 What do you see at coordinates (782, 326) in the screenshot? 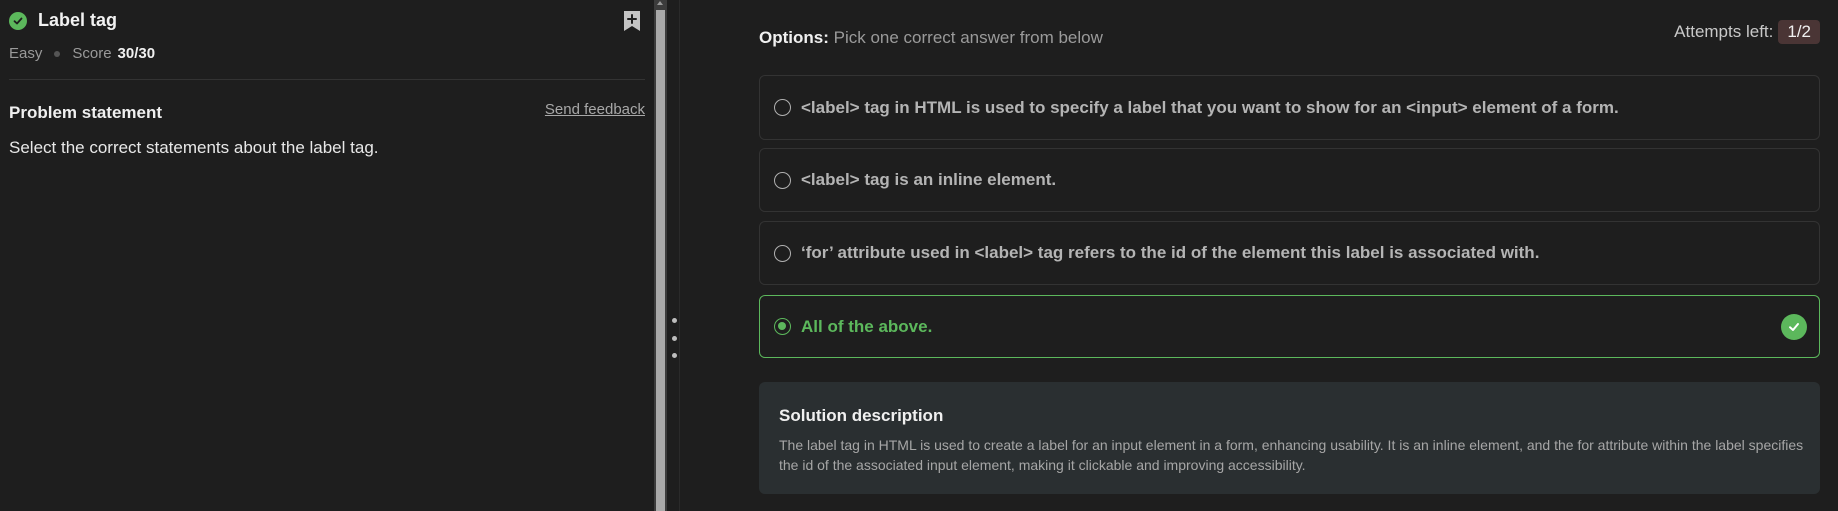
I see `radio-button-selected` at bounding box center [782, 326].